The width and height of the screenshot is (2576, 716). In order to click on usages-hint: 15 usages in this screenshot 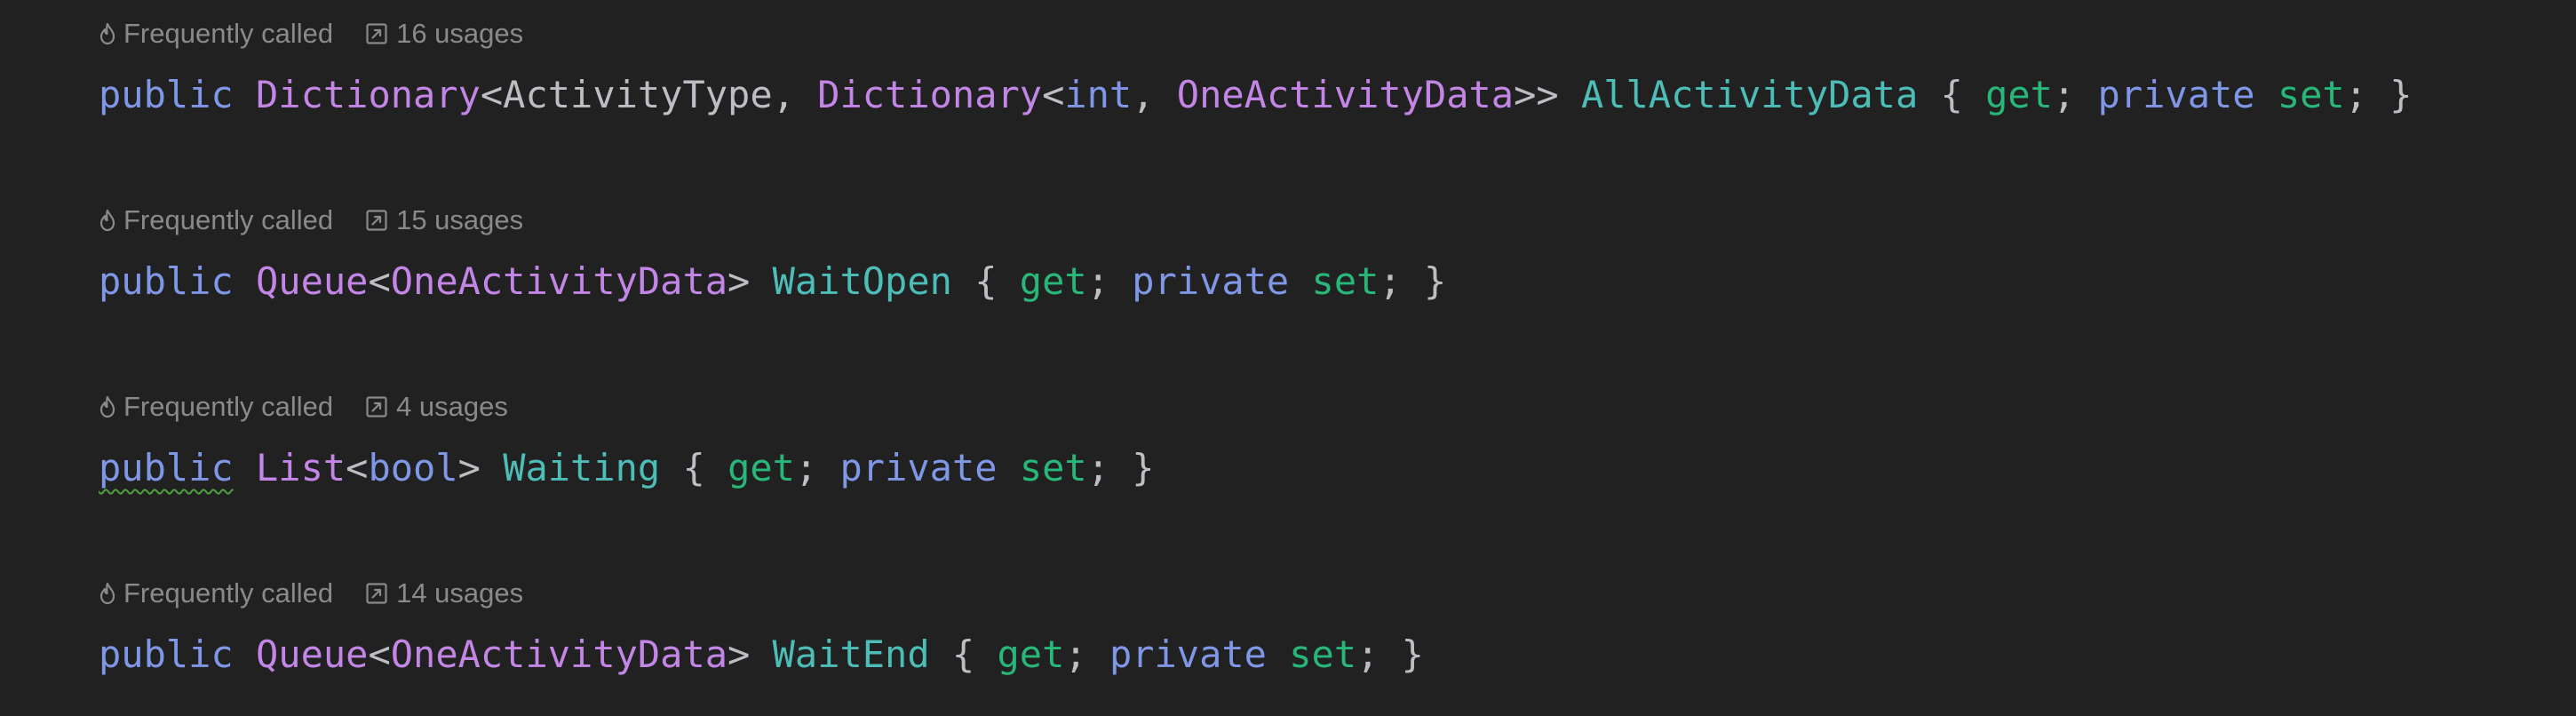, I will do `click(444, 220)`.